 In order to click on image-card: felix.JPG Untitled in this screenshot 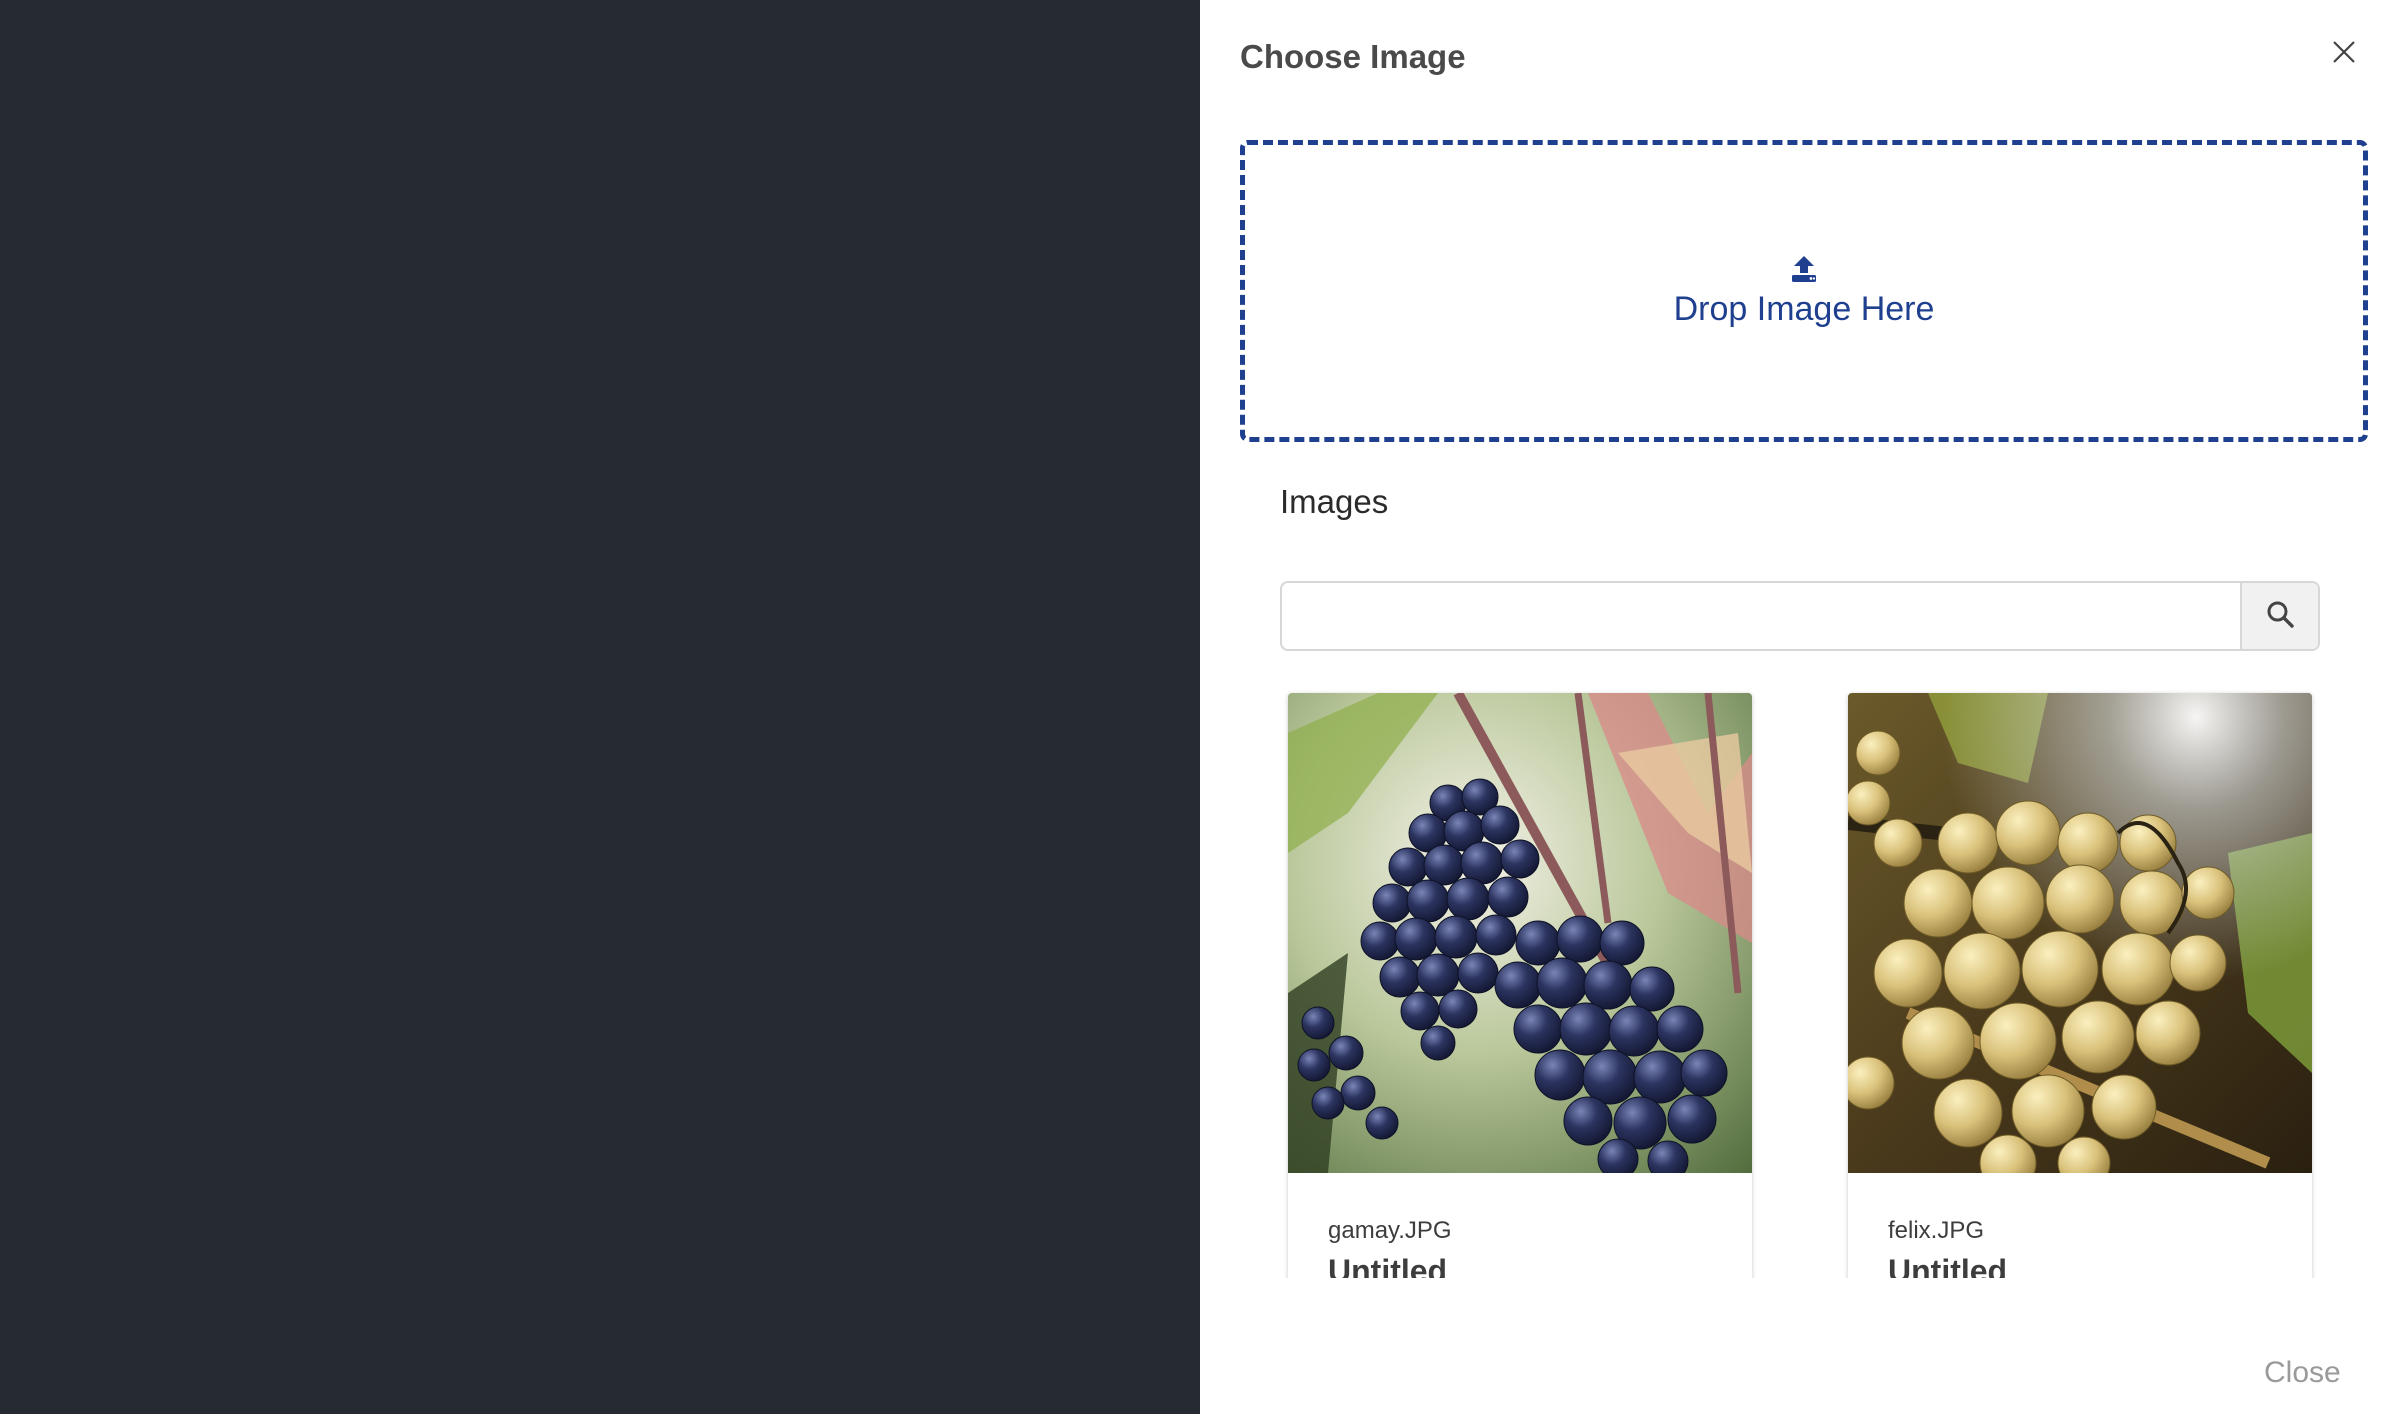, I will do `click(2080, 985)`.